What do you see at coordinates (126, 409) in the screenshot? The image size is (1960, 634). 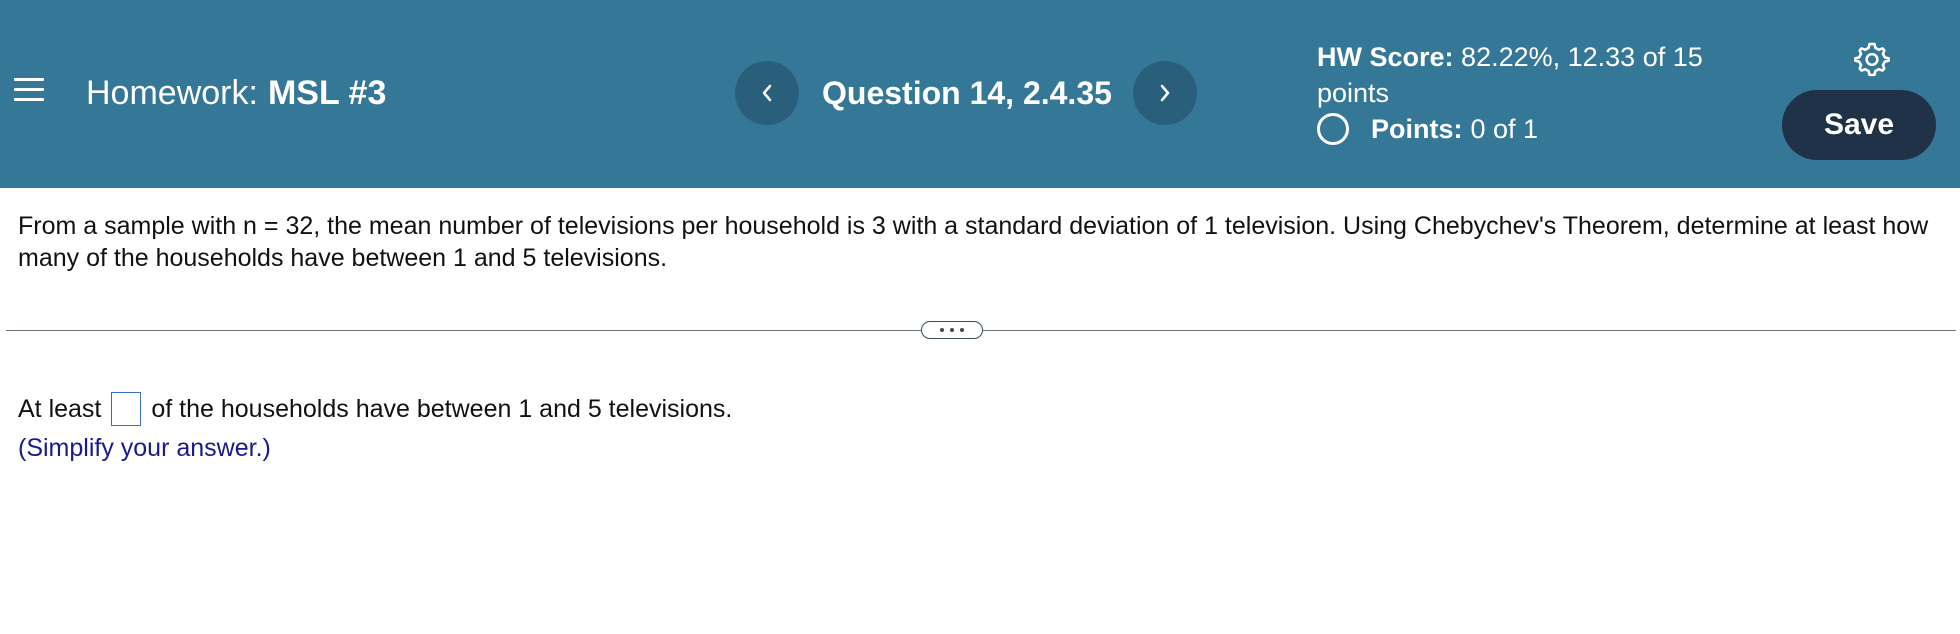 I see `answer-input` at bounding box center [126, 409].